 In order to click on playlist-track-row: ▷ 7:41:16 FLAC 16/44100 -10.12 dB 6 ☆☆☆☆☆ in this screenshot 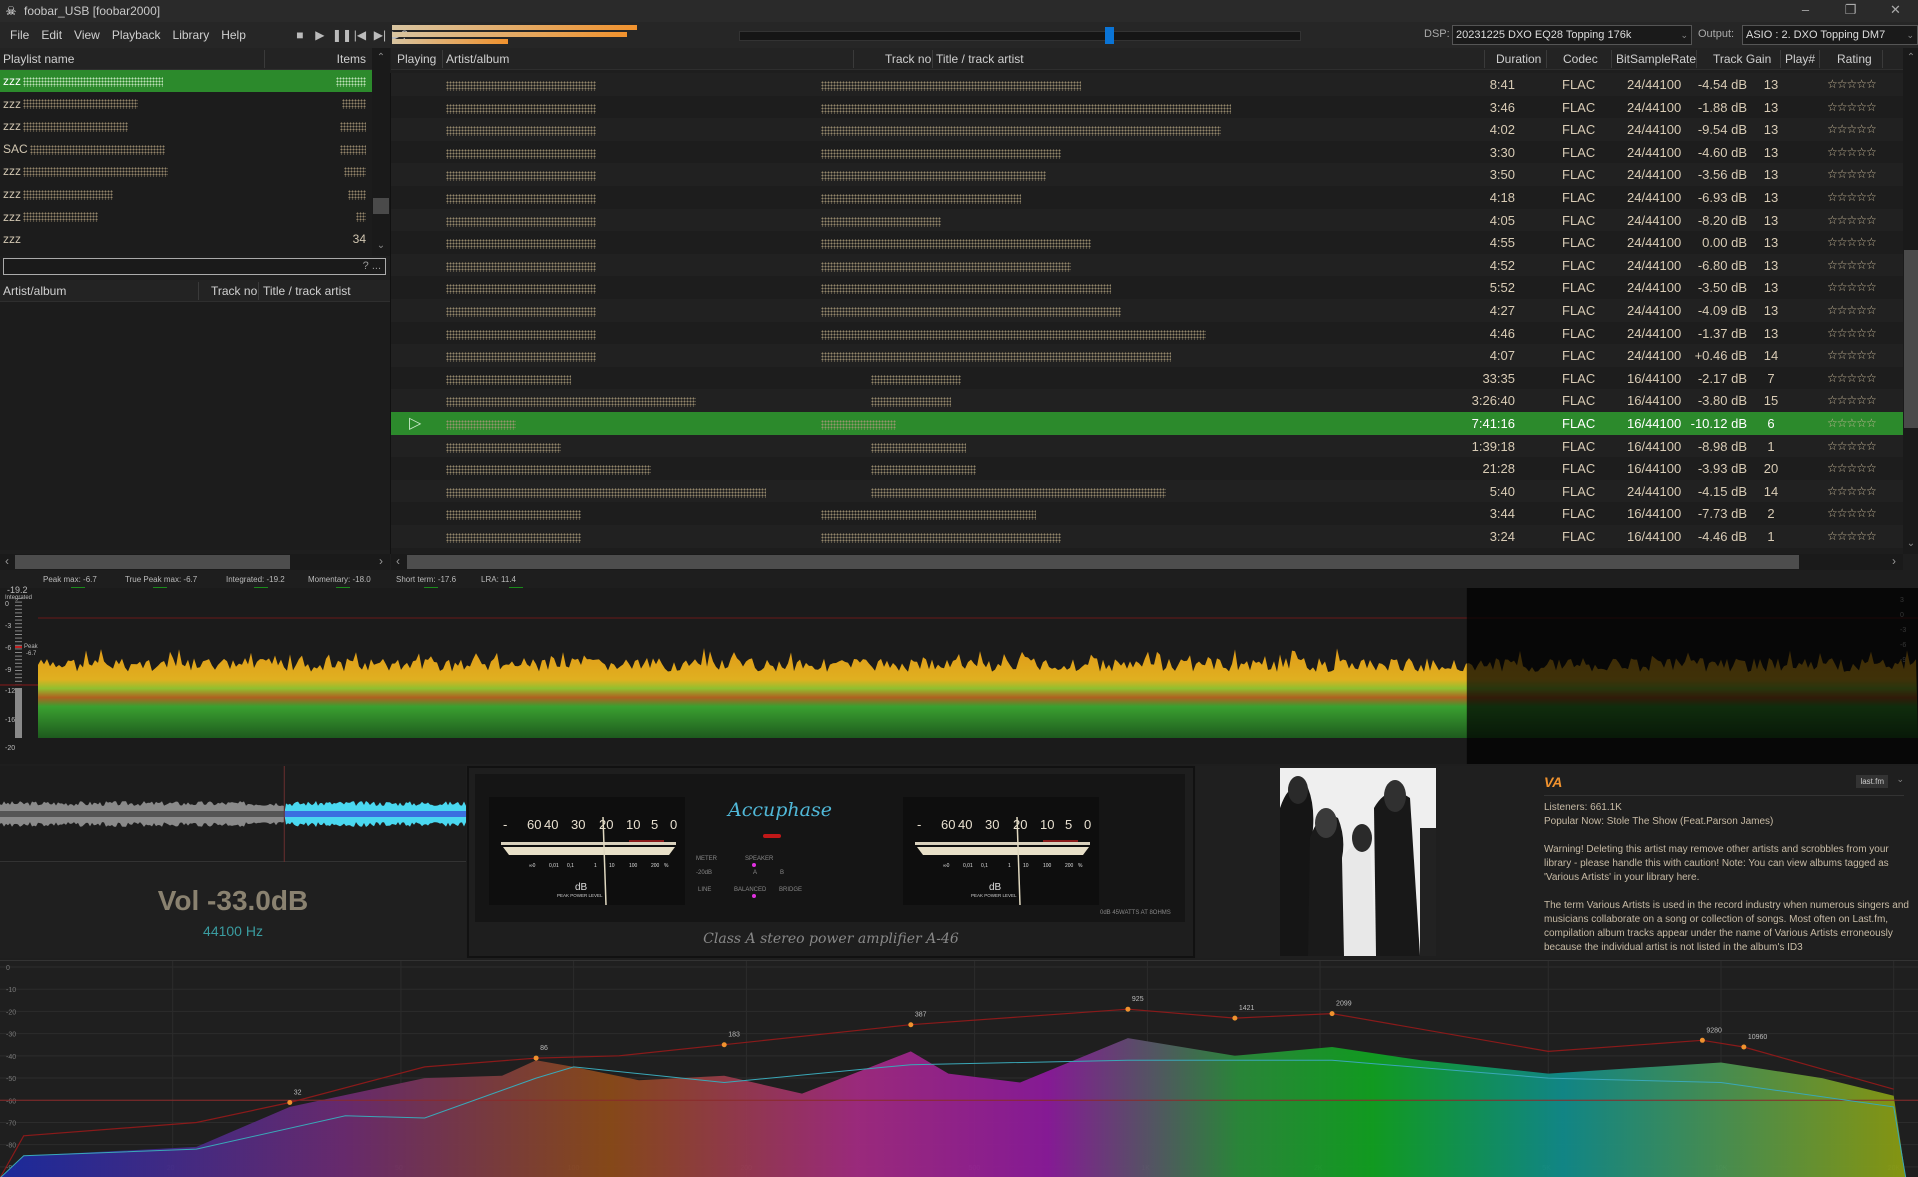, I will do `click(1147, 423)`.